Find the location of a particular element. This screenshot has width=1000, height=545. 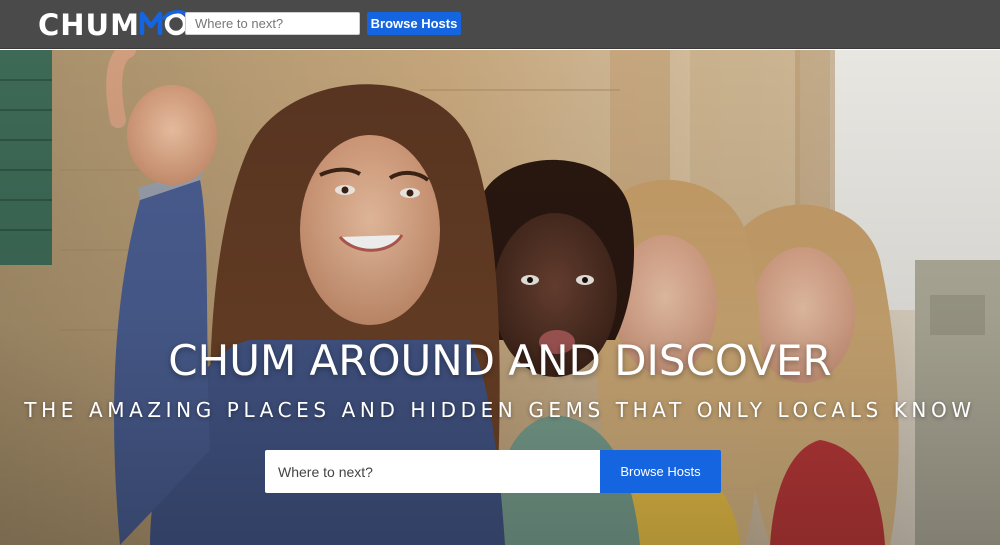

hero-title: CHUM AROUND AND DISCOVER is located at coordinates (500, 360).